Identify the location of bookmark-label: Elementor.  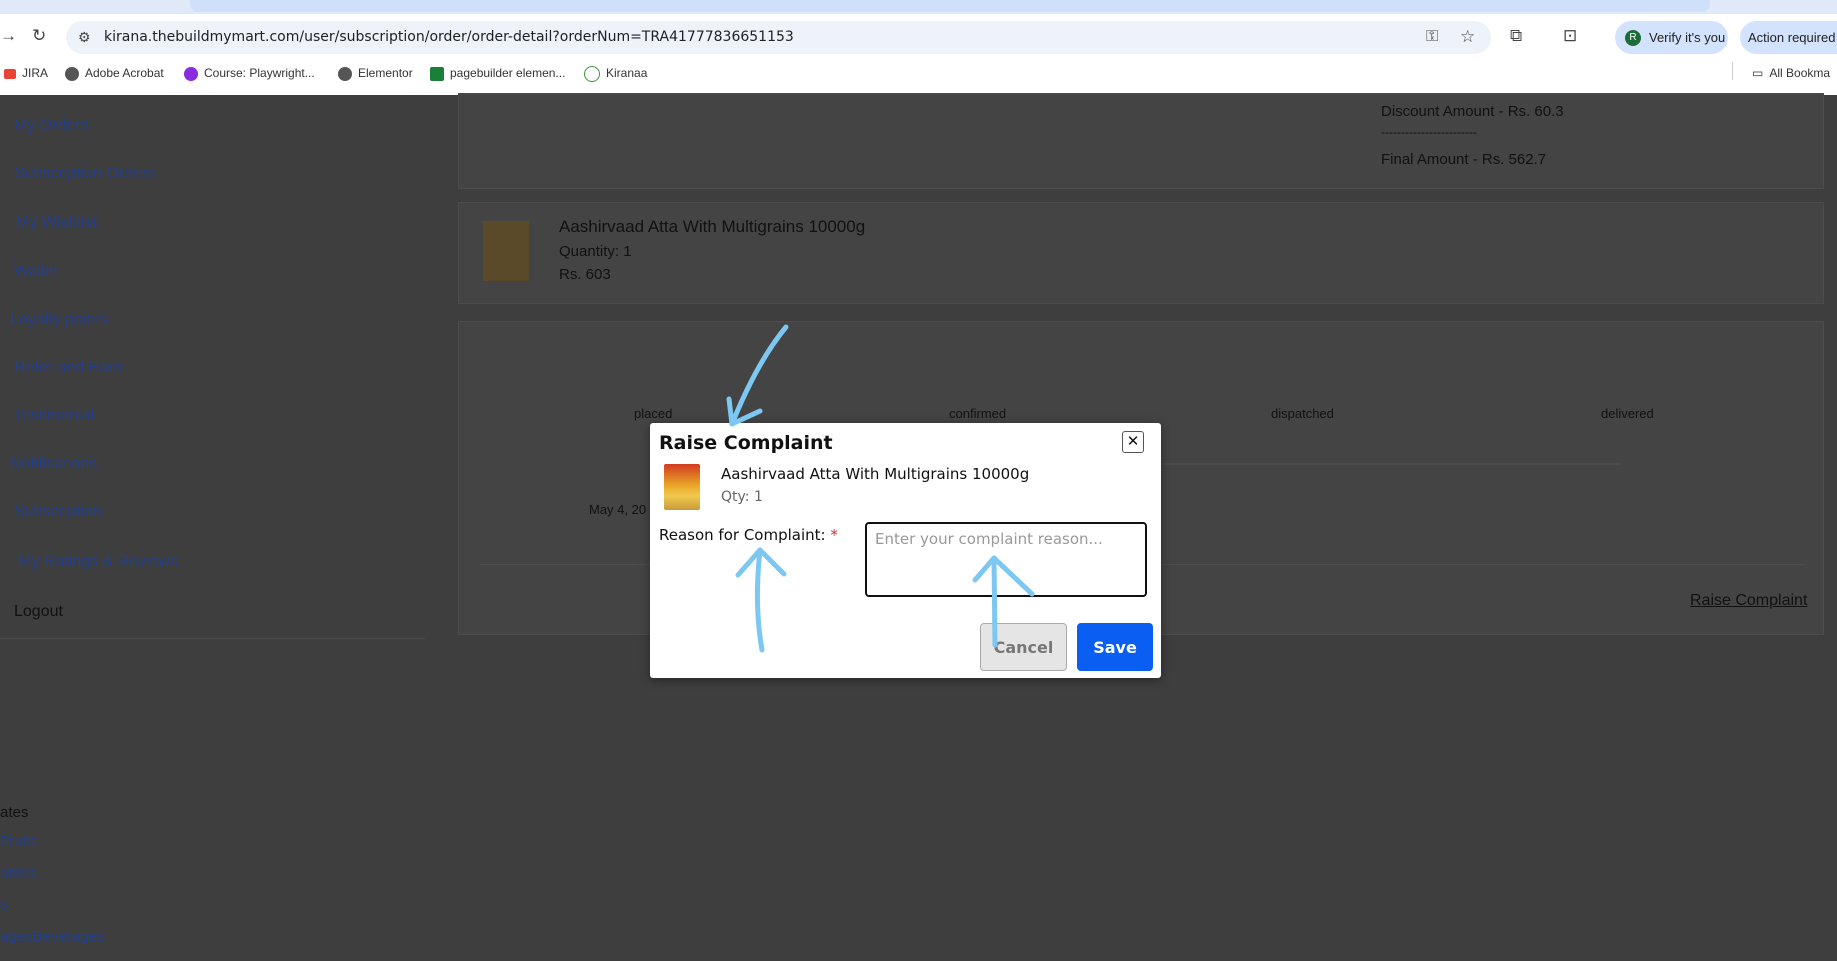
(385, 73).